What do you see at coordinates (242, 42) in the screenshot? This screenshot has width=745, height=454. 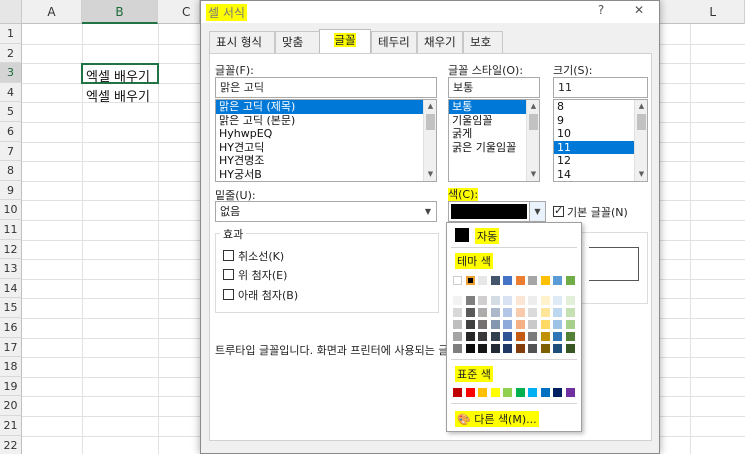 I see `tab-number: 표시 형식` at bounding box center [242, 42].